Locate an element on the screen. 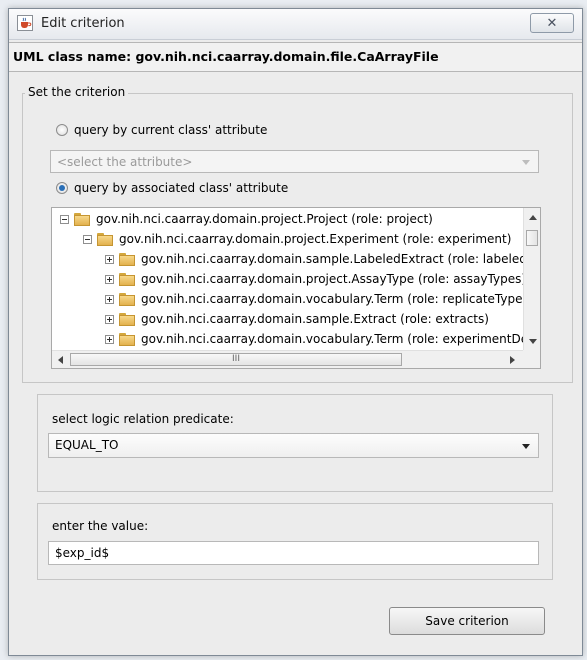 This screenshot has height=660, width=587. vertical-scroll-thumb is located at coordinates (532, 238).